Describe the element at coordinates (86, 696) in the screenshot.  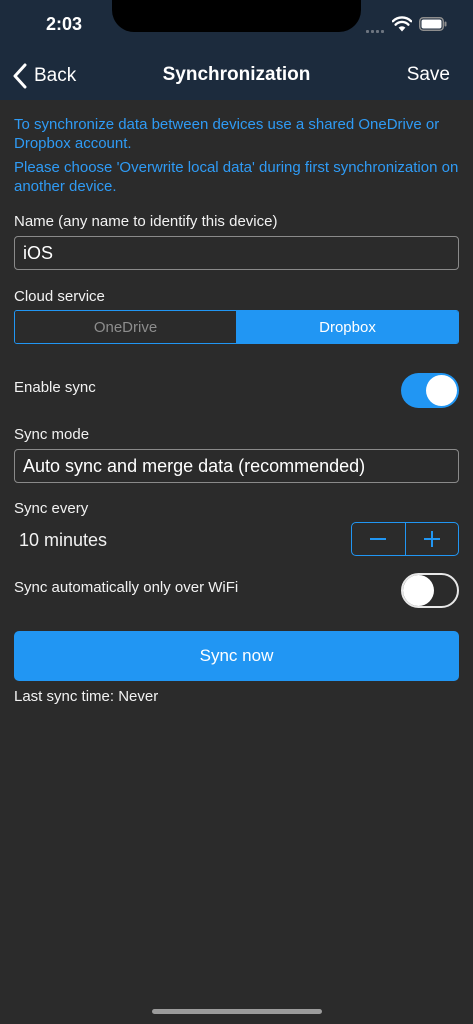
I see `last-sync-time: Last sync time: Never` at that location.